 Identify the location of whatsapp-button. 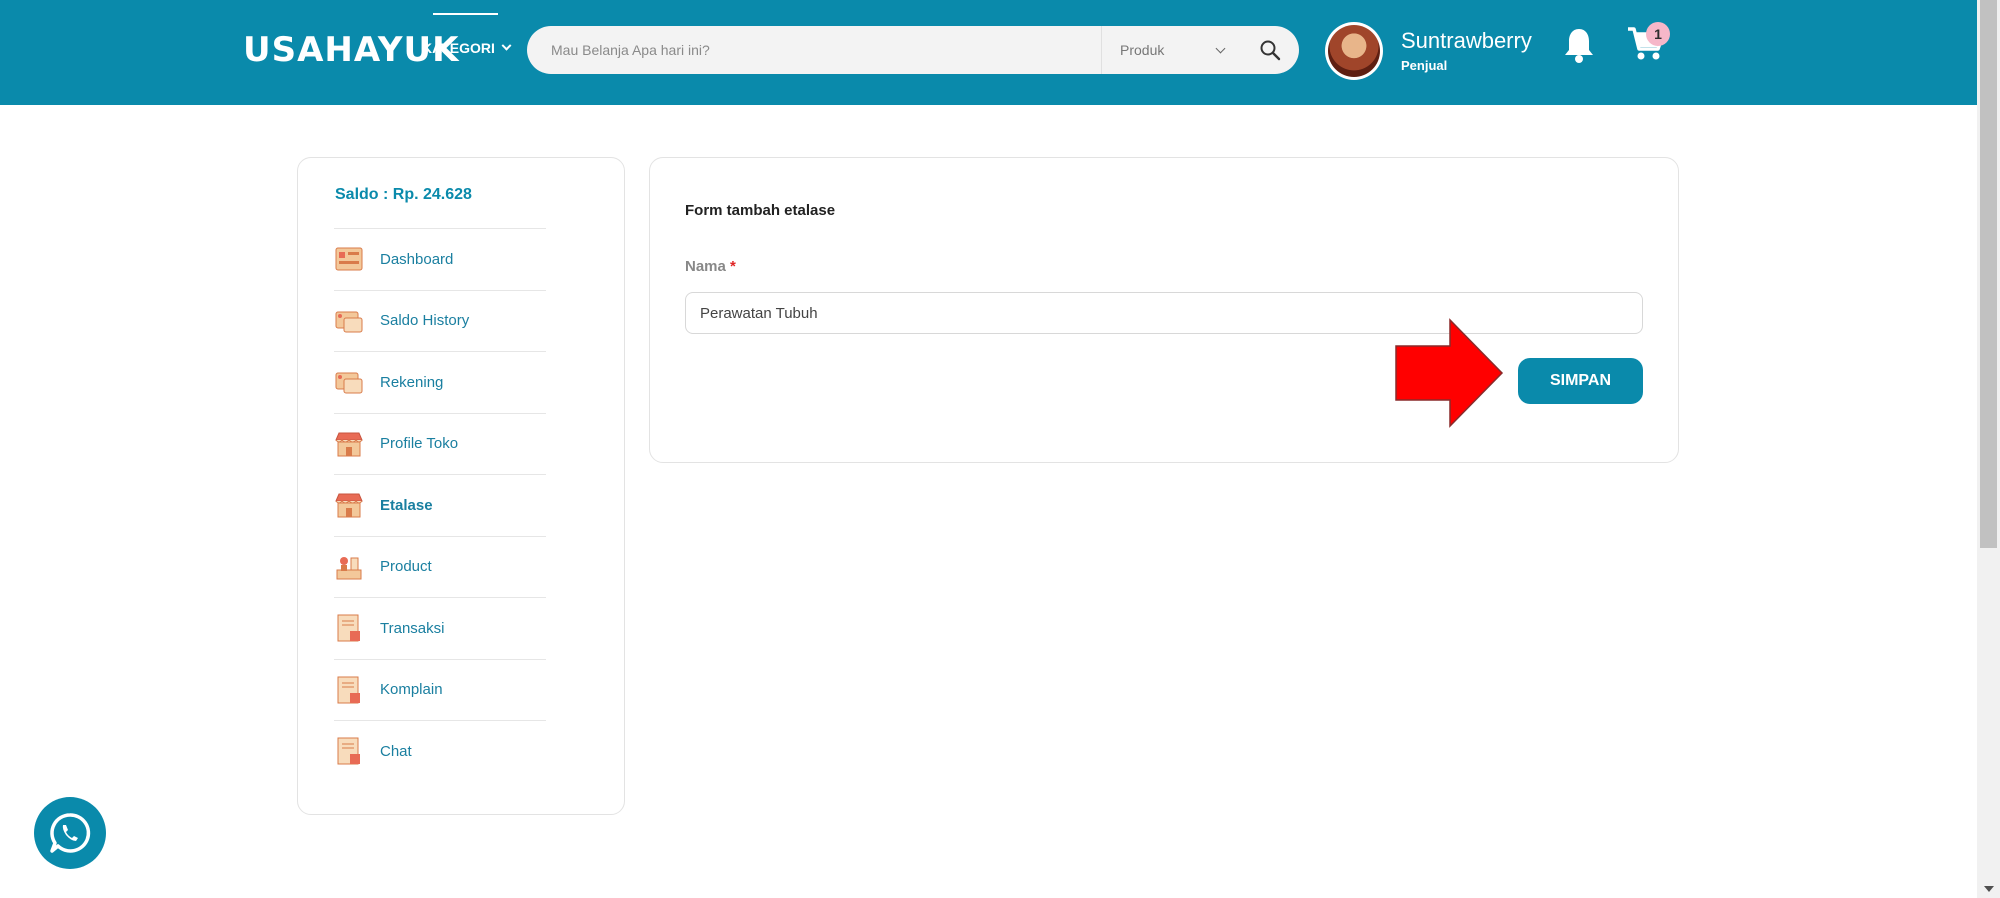
(70, 833).